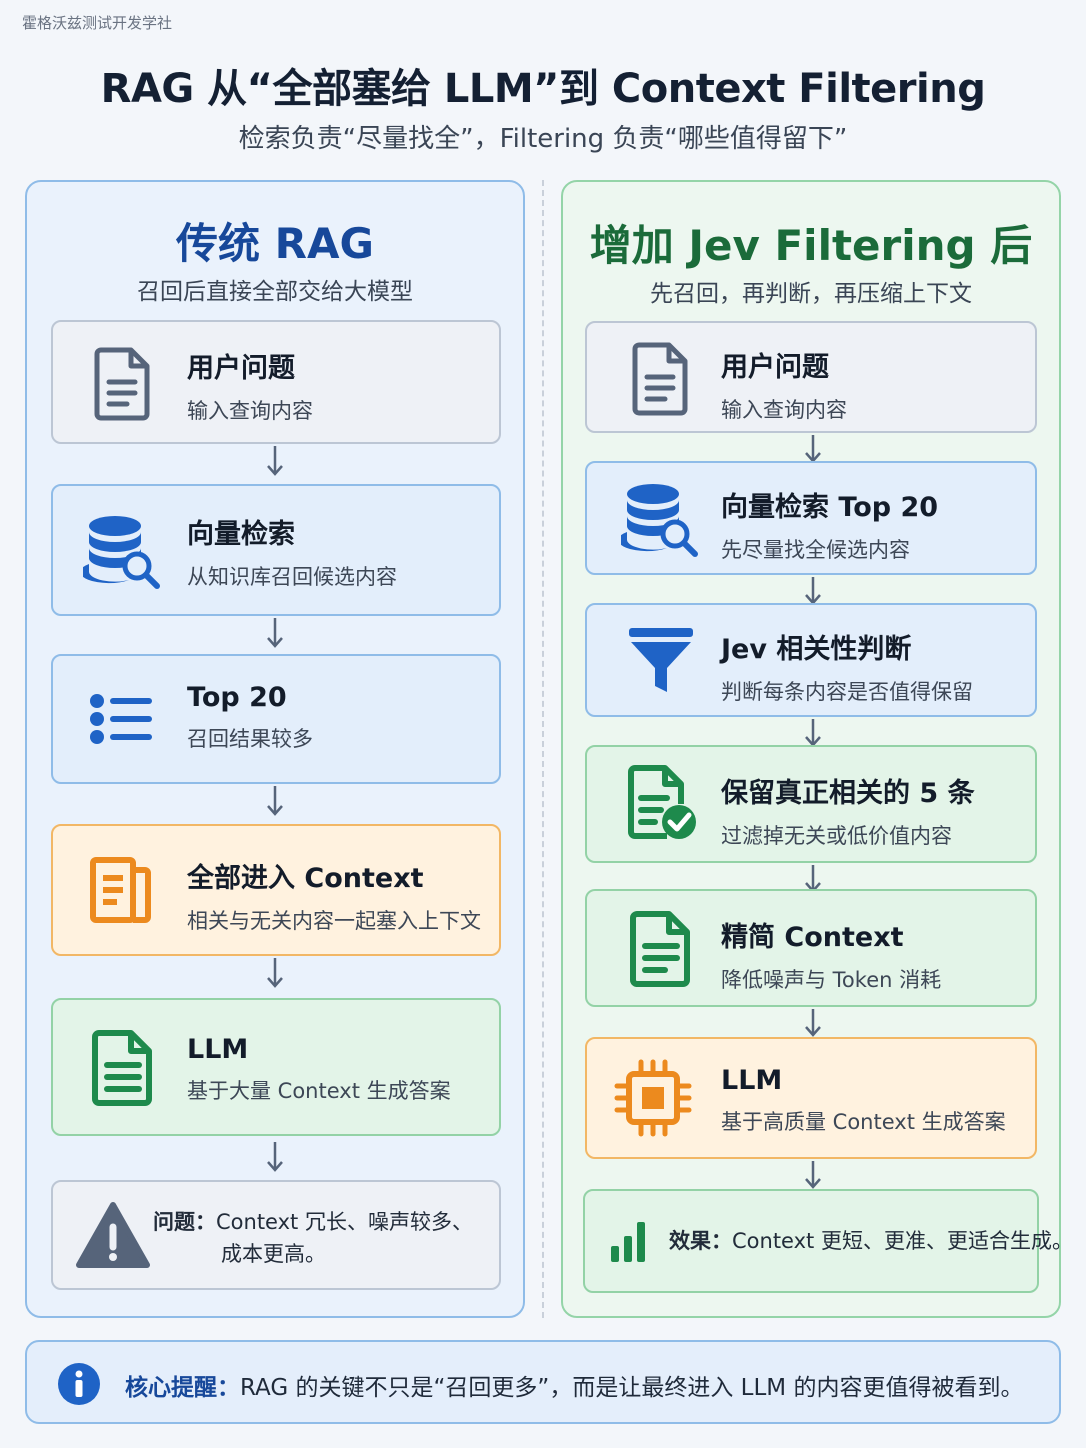  I want to click on step-all-into-context: 全部进入 Context 相关与无关内容一起塞入上下文, so click(276, 890).